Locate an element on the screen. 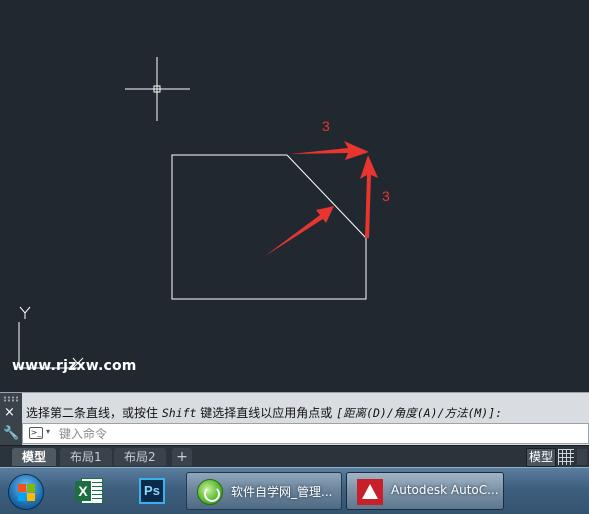 The width and height of the screenshot is (589, 514). layout-tab-bar: 模型 布局1 布局2 + 模型 is located at coordinates (294, 456).